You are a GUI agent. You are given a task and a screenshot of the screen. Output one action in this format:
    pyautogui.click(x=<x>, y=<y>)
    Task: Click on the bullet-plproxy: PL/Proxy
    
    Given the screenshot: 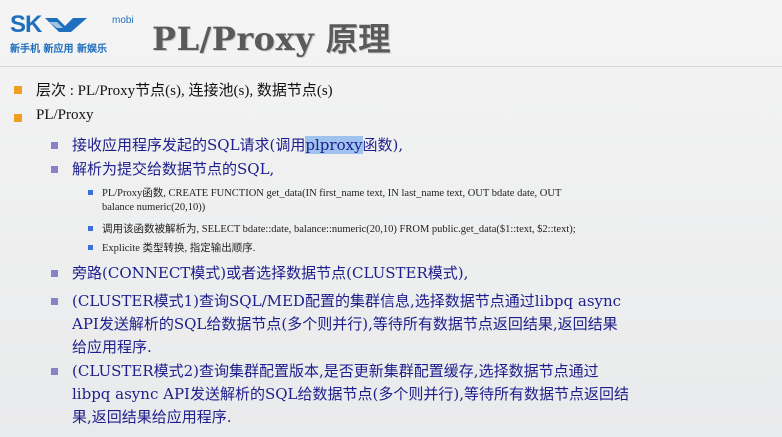 What is the action you would take?
    pyautogui.click(x=65, y=115)
    